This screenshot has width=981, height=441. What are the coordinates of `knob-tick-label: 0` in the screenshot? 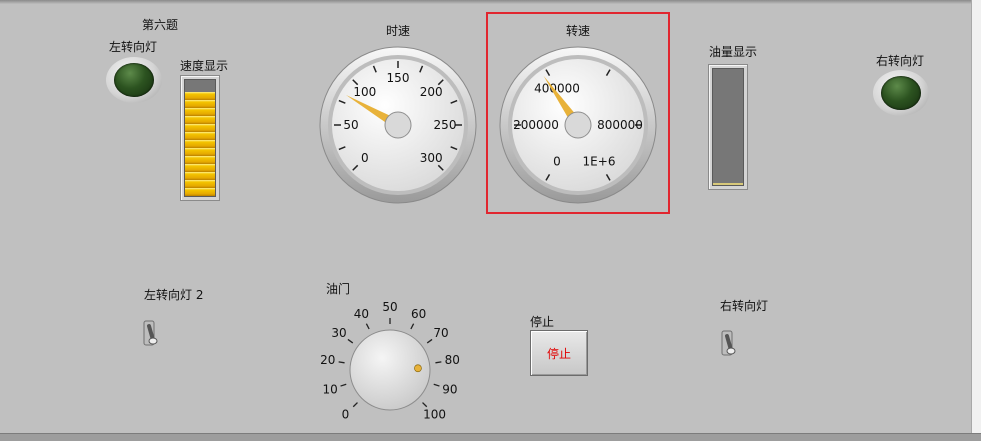 It's located at (346, 415).